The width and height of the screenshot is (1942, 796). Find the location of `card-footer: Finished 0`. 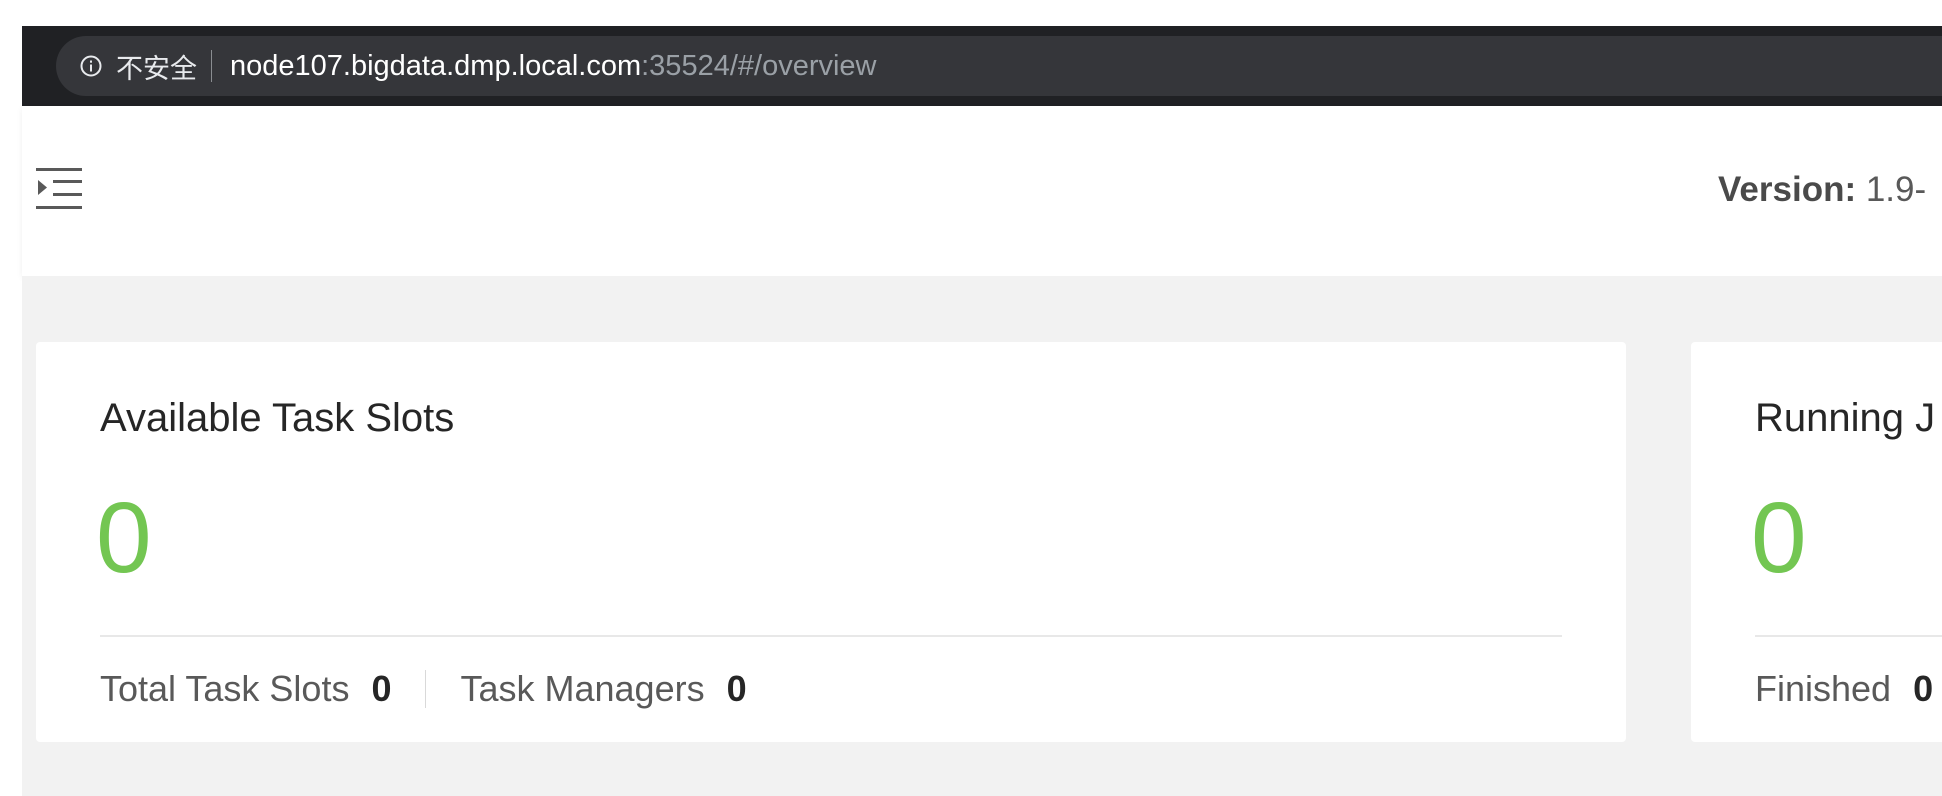

card-footer: Finished 0 is located at coordinates (1844, 689).